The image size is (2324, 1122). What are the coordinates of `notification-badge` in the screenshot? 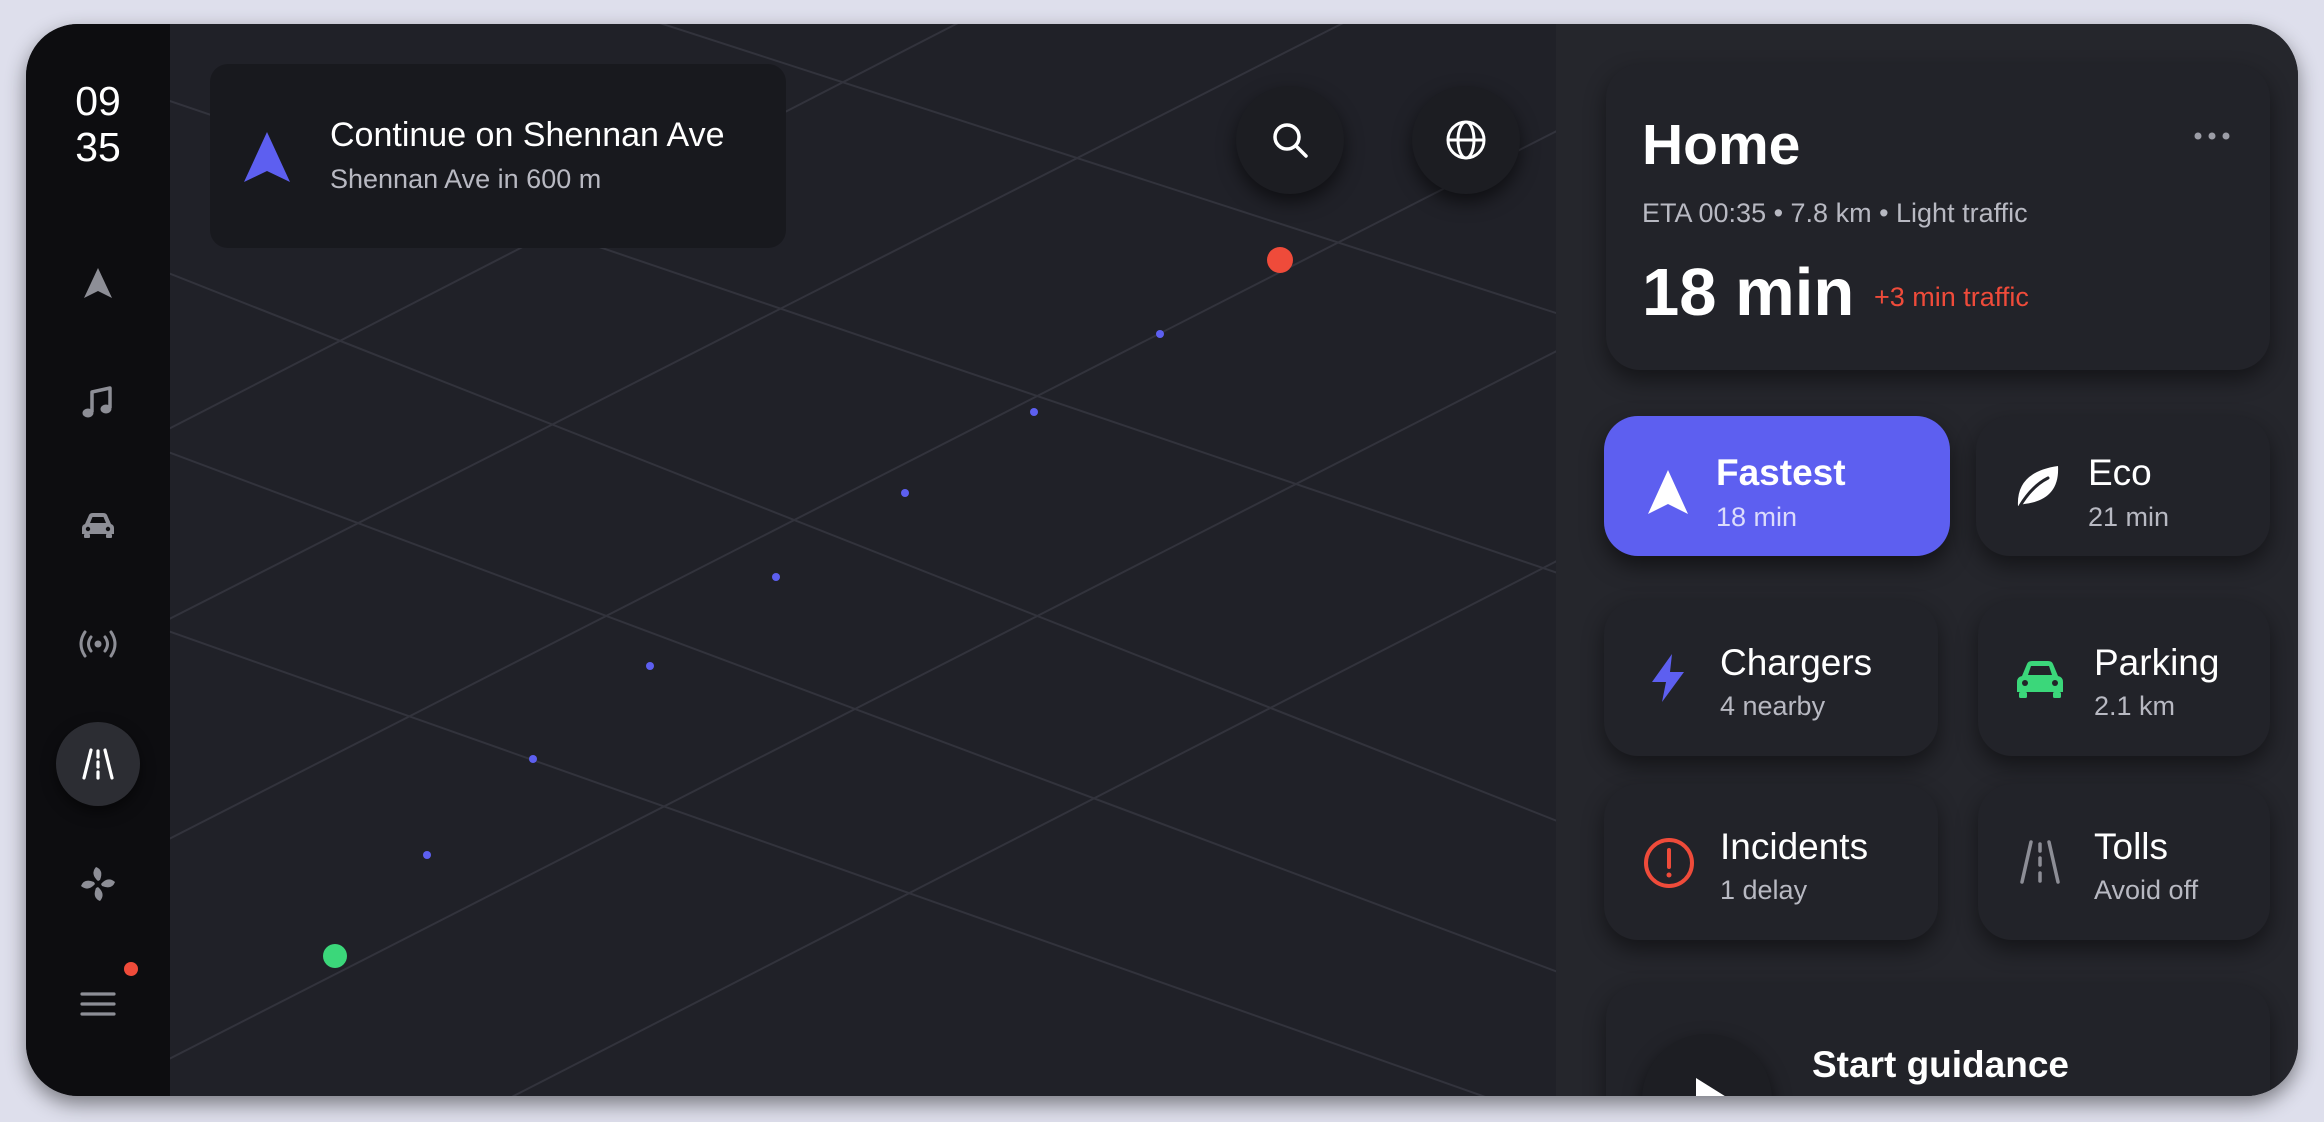 It's located at (131, 969).